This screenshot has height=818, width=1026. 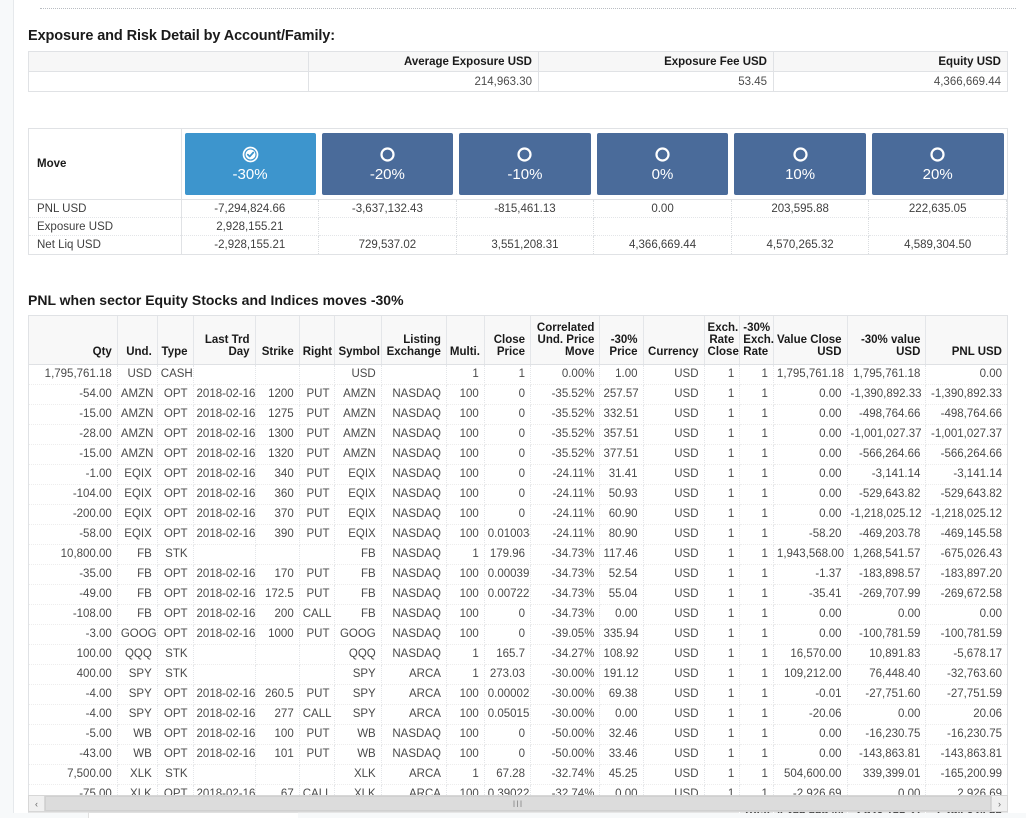 I want to click on pnl-col-type: Type, so click(x=175, y=340).